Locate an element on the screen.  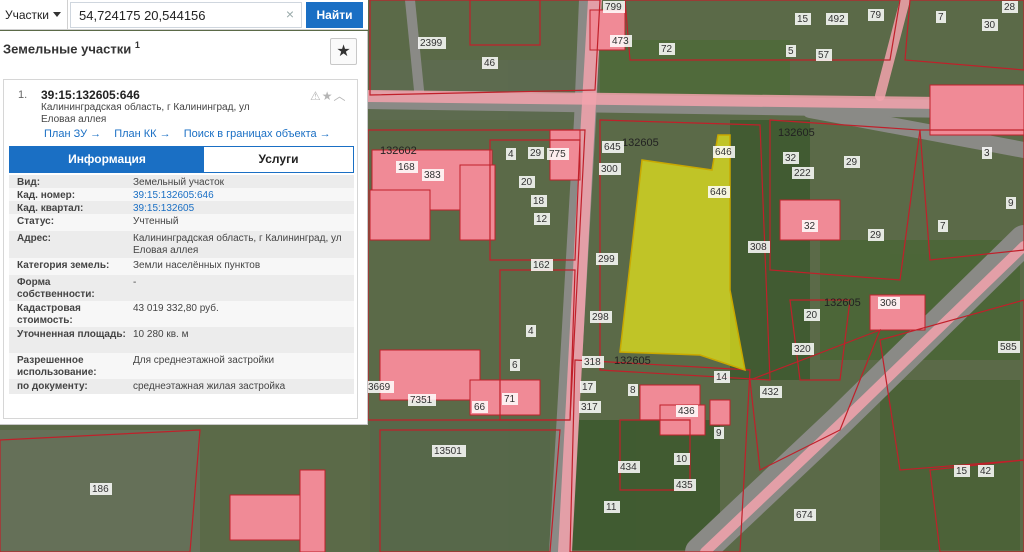
star-icon: ★ is located at coordinates (328, 96).